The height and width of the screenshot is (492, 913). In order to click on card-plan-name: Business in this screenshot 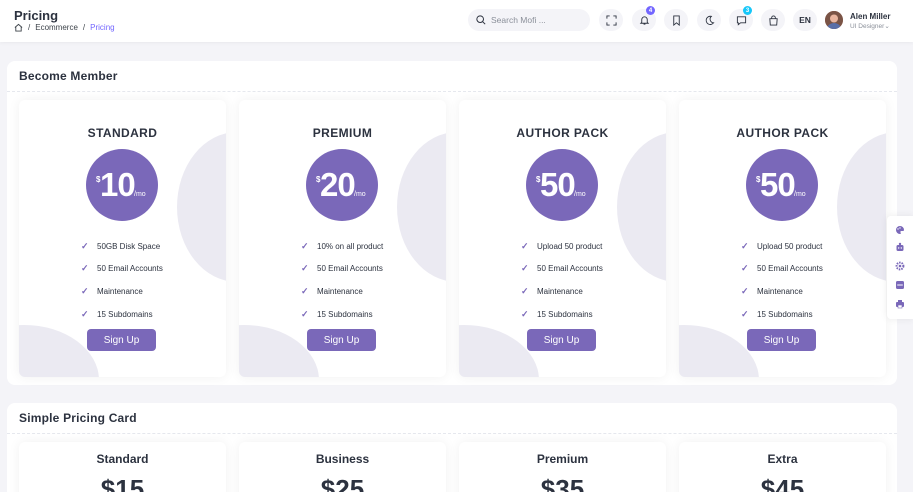, I will do `click(342, 459)`.